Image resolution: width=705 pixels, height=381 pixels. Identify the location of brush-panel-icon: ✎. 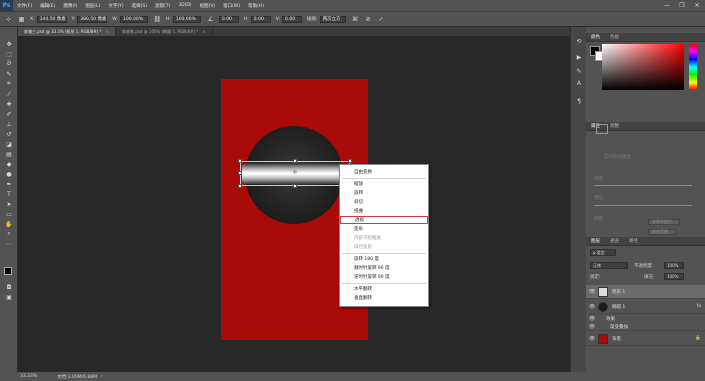
(579, 71).